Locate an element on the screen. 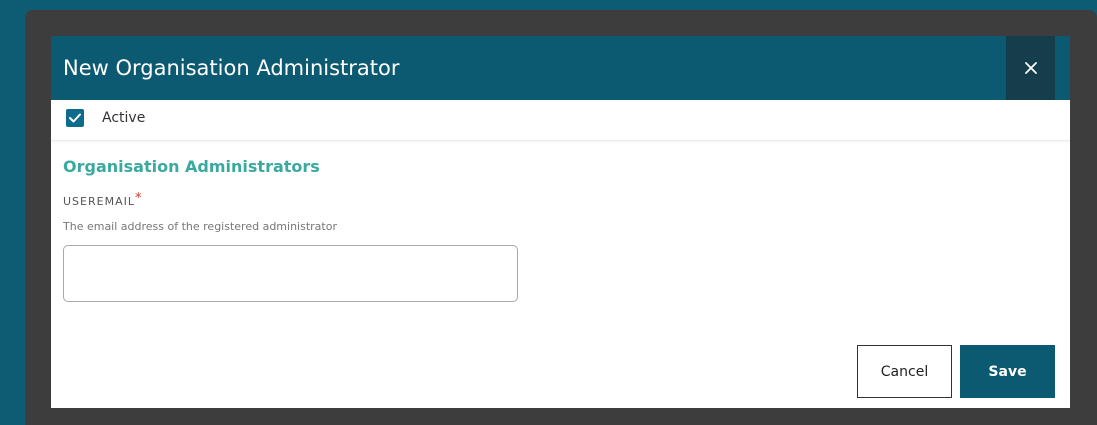 This screenshot has height=425, width=1097. useremail-label-text: USEREMAIL is located at coordinates (99, 201).